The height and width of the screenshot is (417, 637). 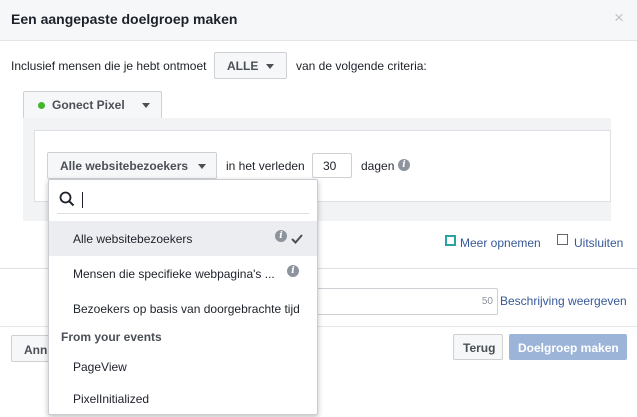 I want to click on days-input-value: 30, so click(x=330, y=166).